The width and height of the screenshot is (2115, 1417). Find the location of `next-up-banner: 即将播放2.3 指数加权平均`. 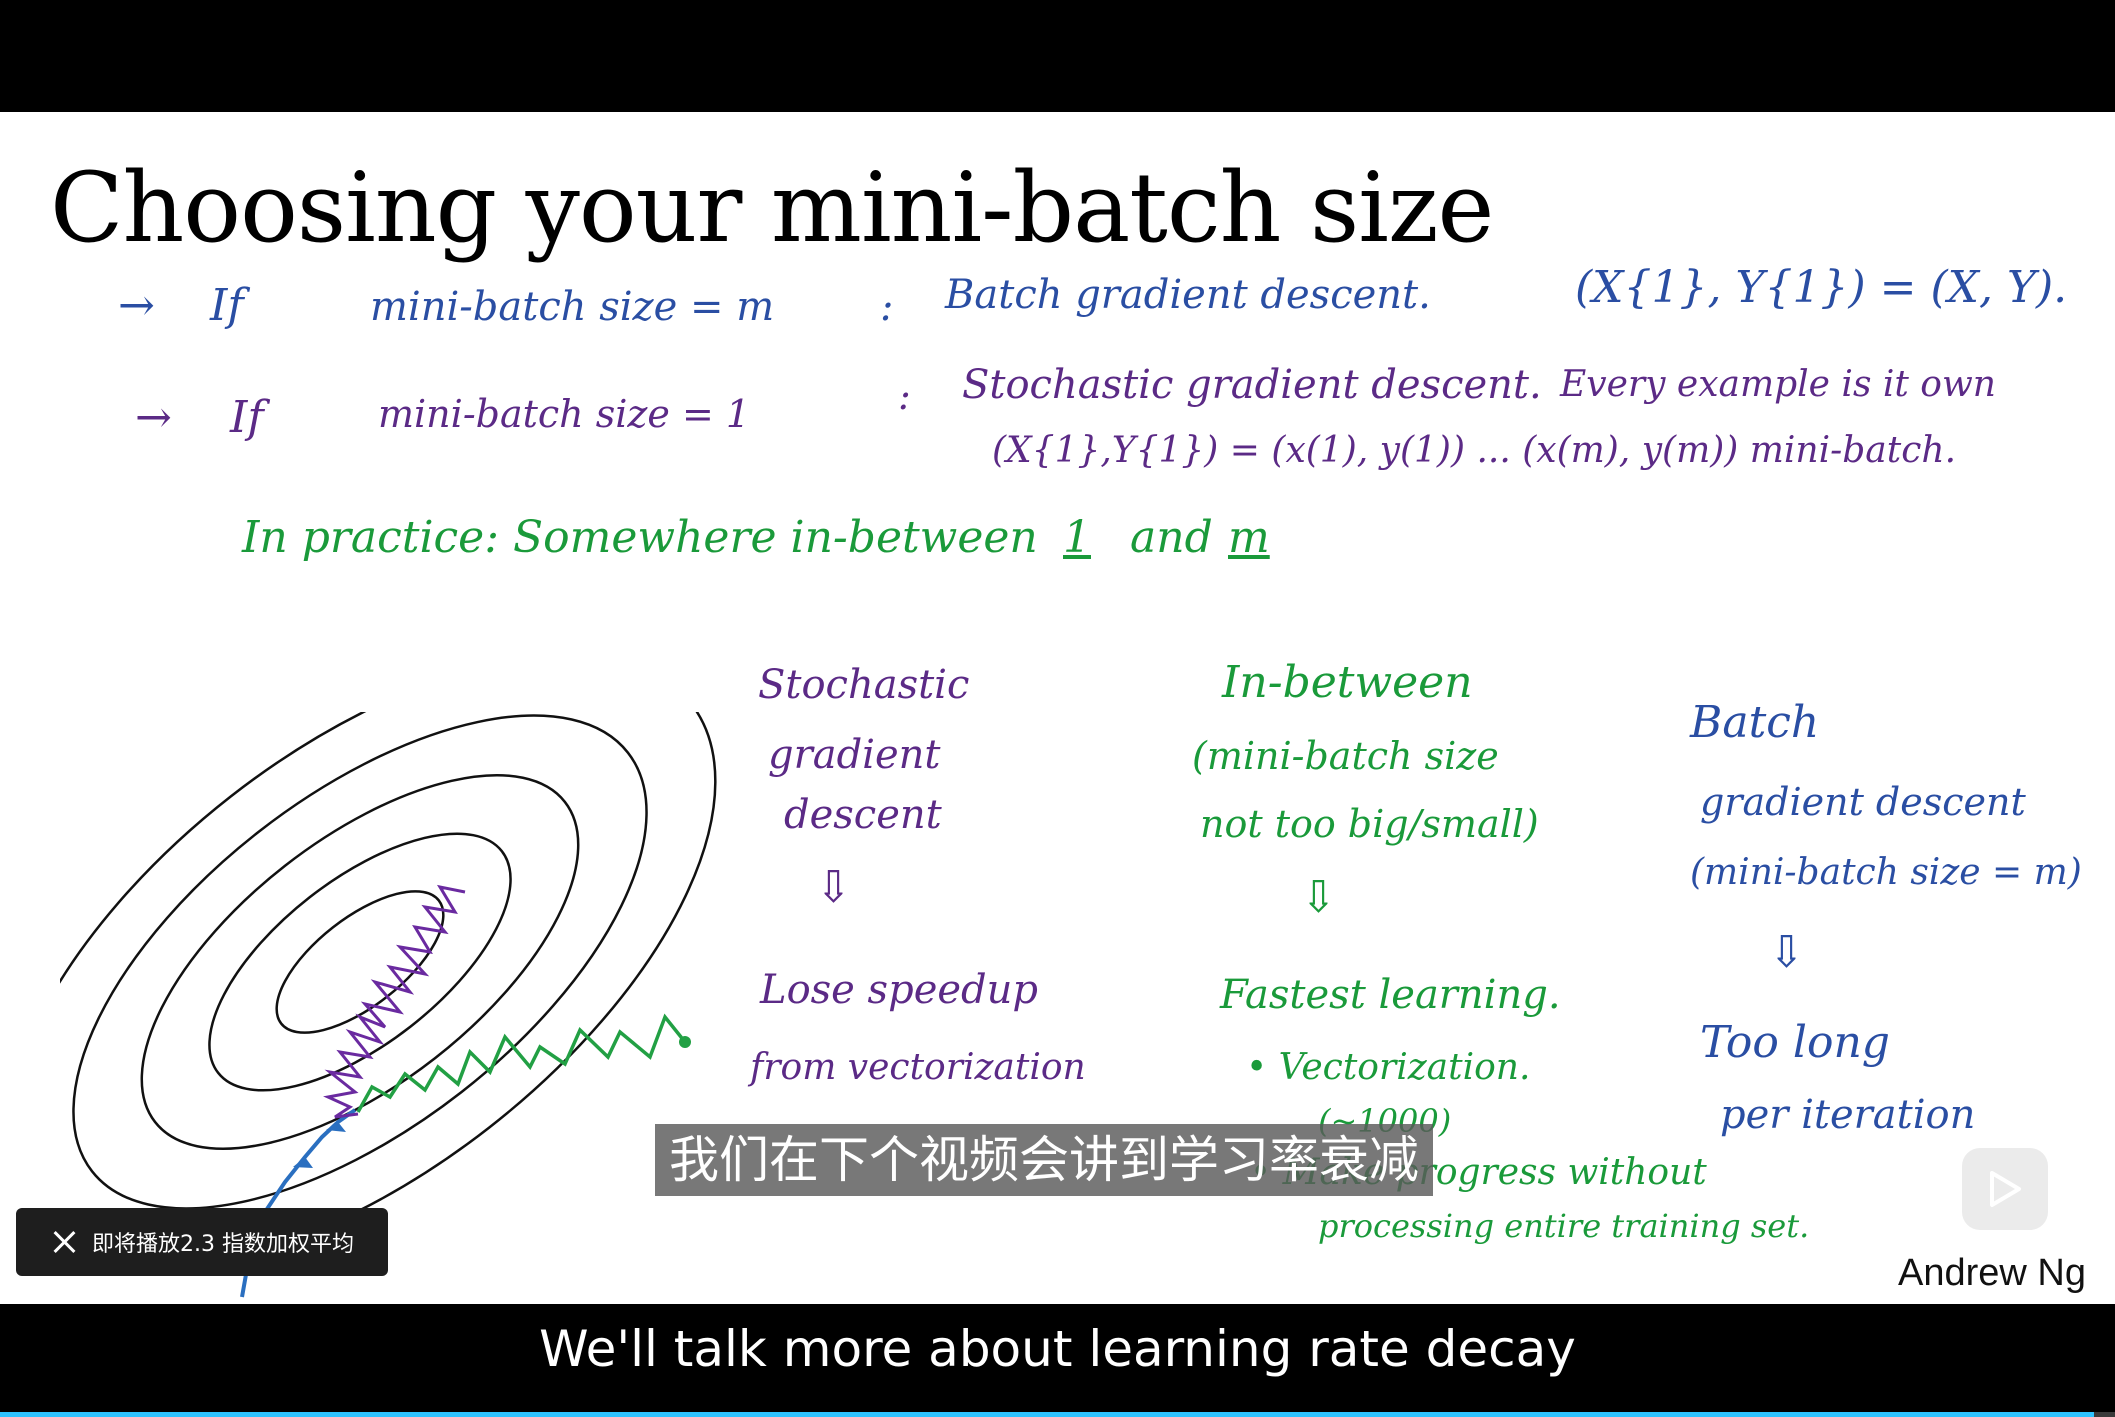

next-up-banner: 即将播放2.3 指数加权平均 is located at coordinates (202, 1242).